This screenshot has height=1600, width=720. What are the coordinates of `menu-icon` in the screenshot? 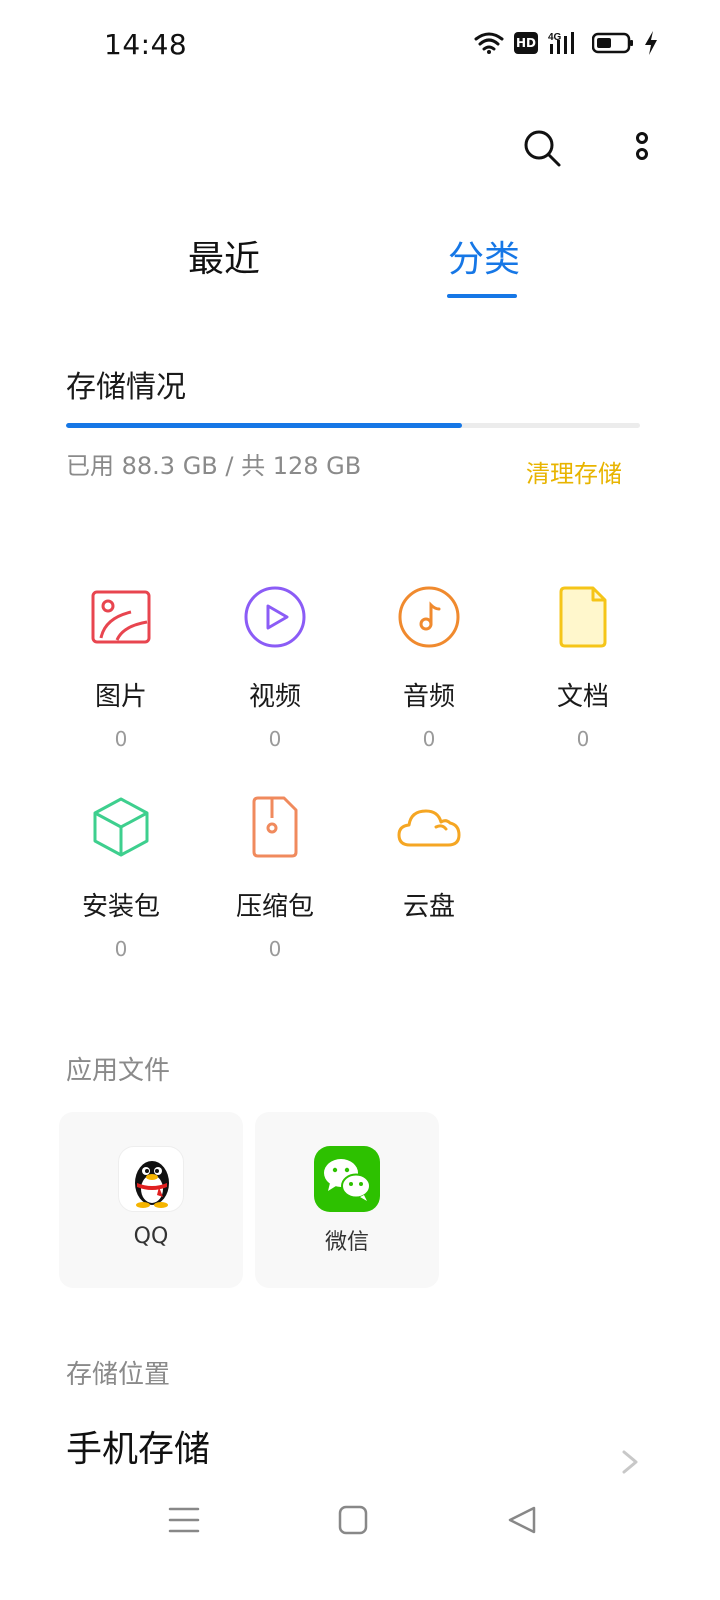 It's located at (184, 1520).